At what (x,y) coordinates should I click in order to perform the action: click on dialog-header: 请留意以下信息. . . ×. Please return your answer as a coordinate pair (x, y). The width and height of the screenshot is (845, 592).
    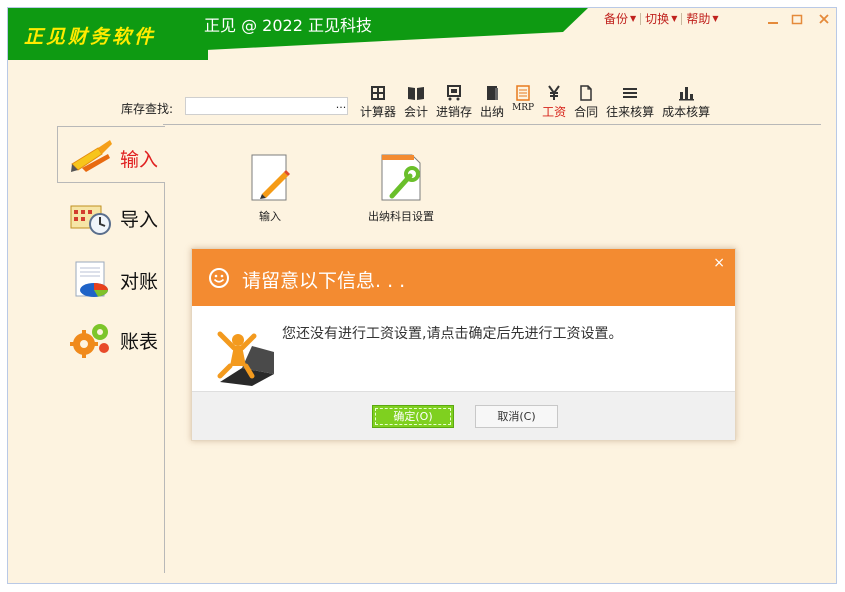
    Looking at the image, I should click on (463, 277).